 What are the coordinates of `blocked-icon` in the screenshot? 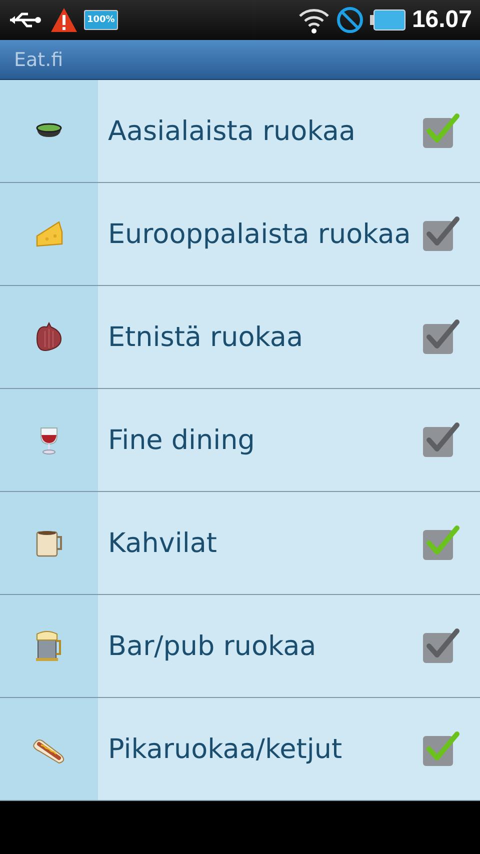 It's located at (350, 20).